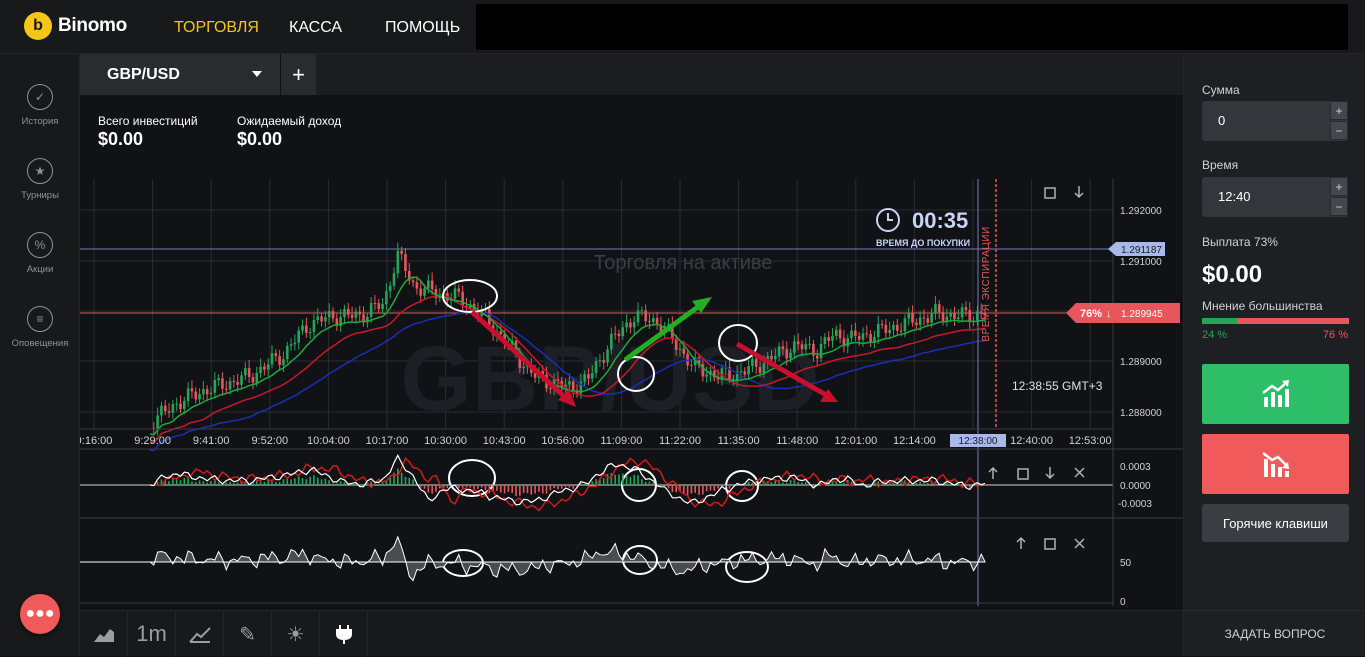  Describe the element at coordinates (269, 441) in the screenshot. I see `x-tick: 9:52:00` at that location.